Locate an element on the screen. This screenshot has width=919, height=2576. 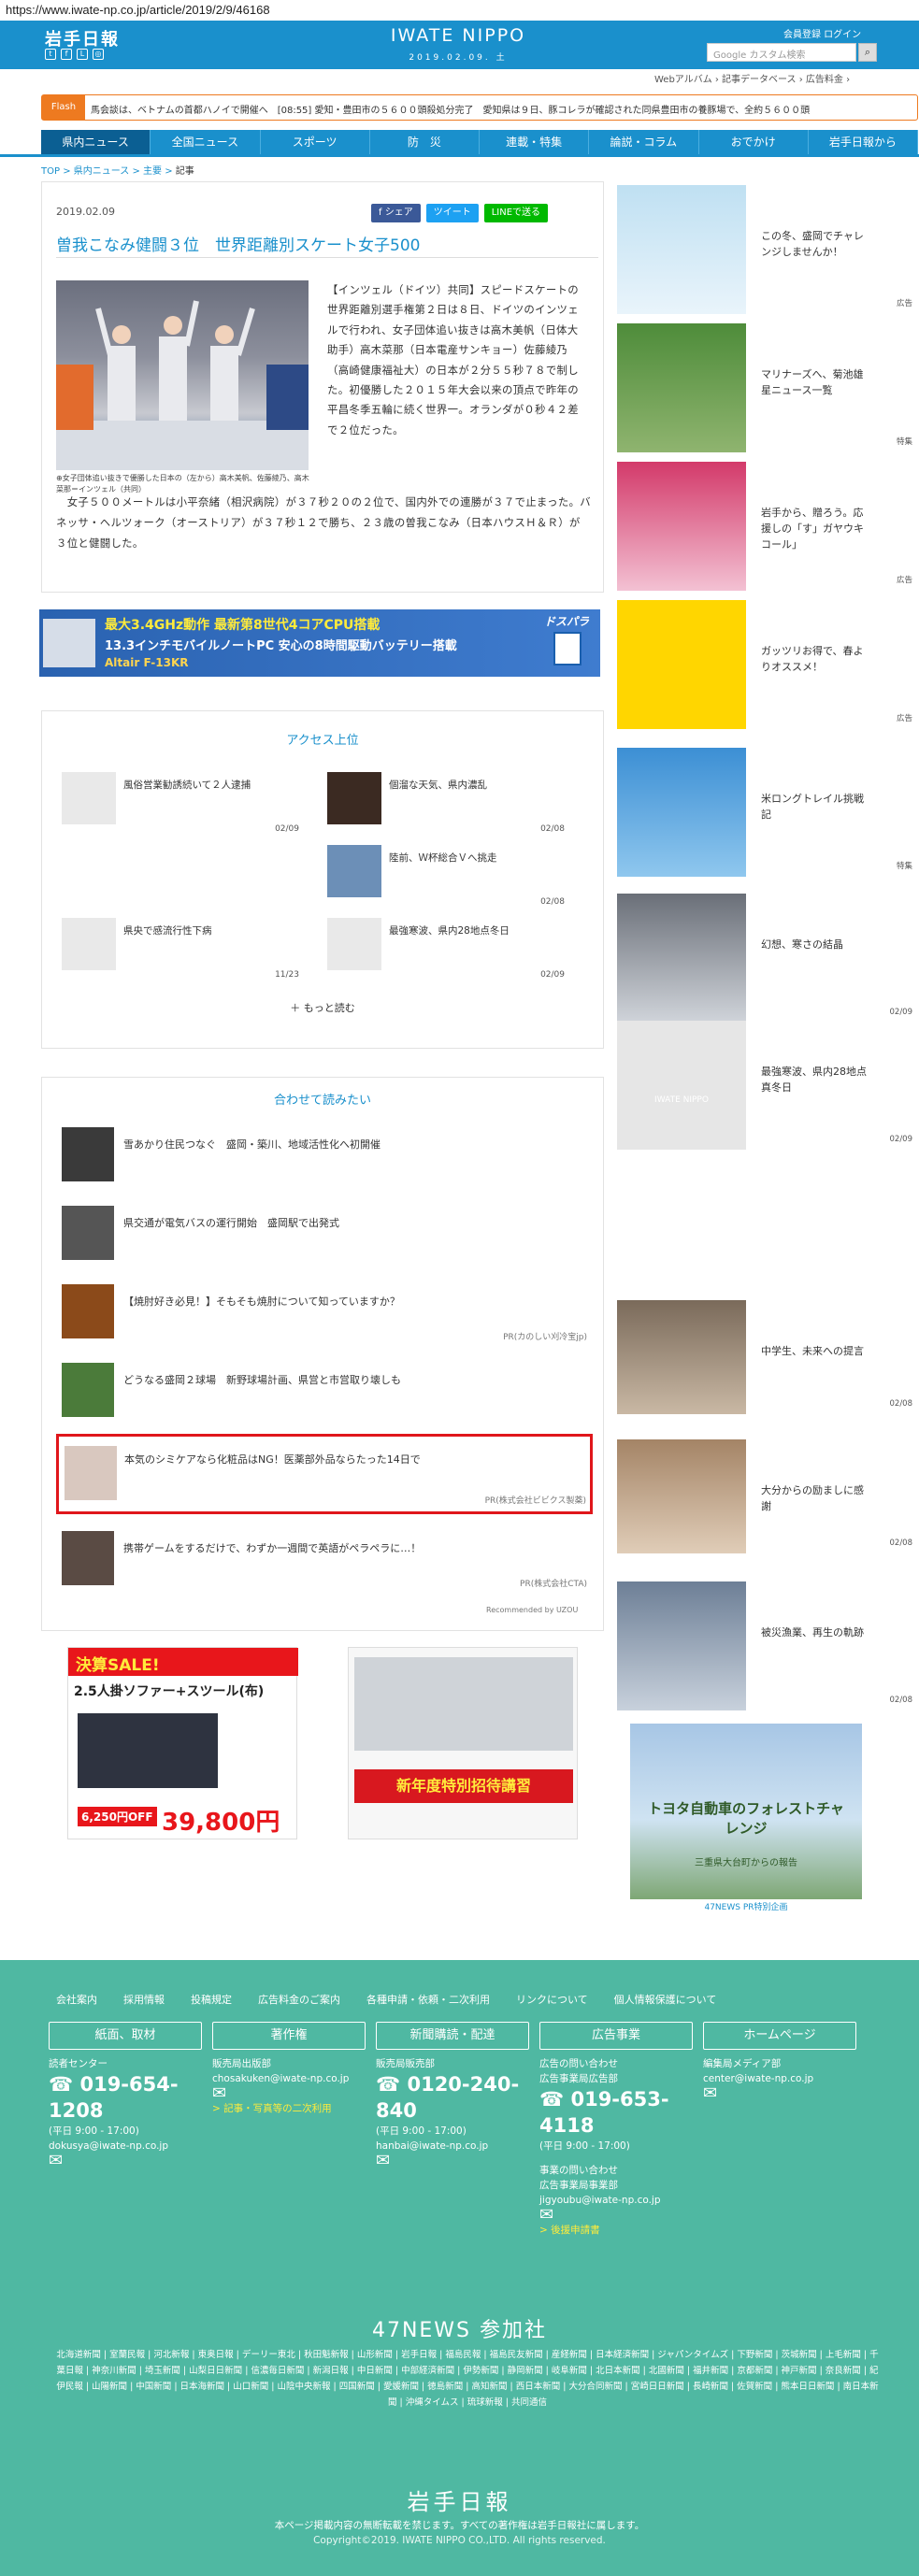
ranking-item: 県央で感流行性下病 11/23 is located at coordinates (182, 950).